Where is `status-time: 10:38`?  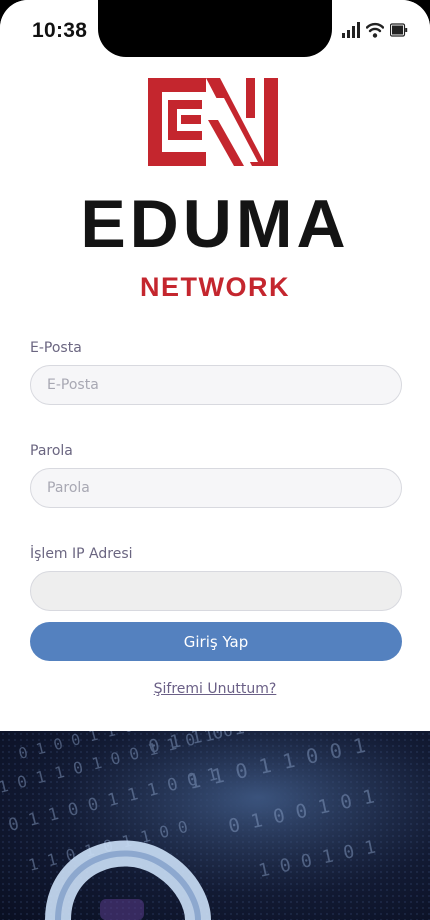
status-time: 10:38 is located at coordinates (60, 30).